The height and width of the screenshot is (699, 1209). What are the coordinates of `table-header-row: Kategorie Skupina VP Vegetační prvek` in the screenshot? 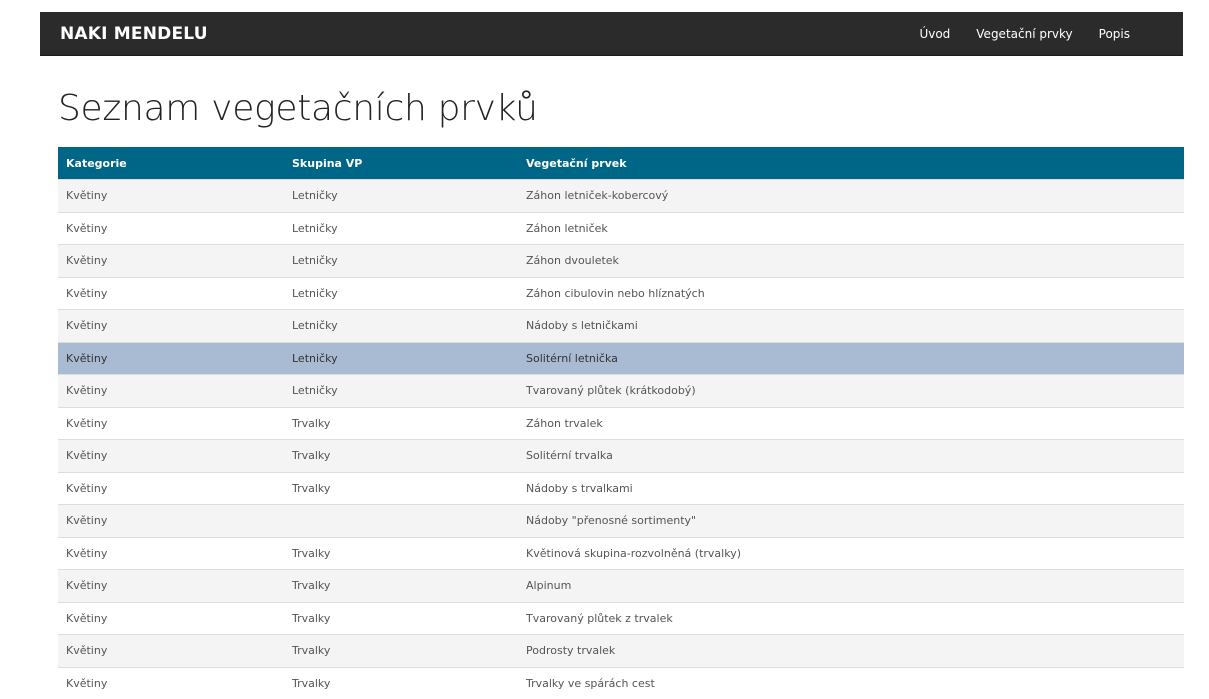 It's located at (621, 163).